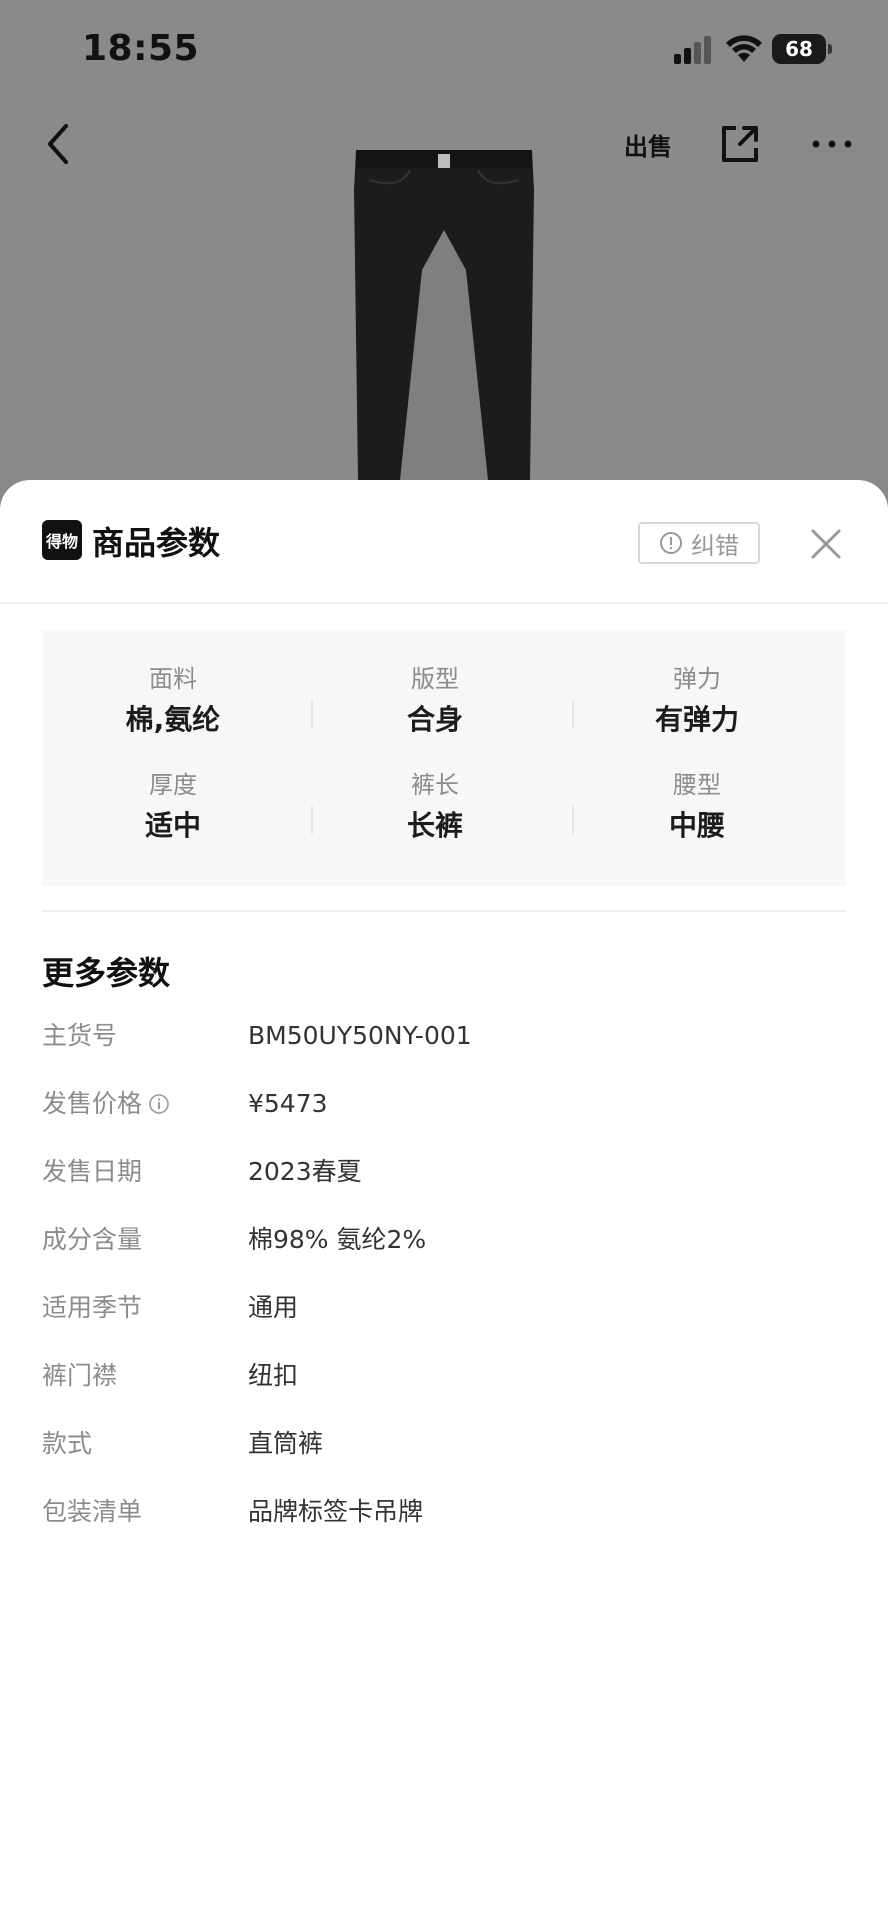 This screenshot has width=888, height=1920. What do you see at coordinates (444, 542) in the screenshot?
I see `sheet-header: 得物 商品参数 纠错` at bounding box center [444, 542].